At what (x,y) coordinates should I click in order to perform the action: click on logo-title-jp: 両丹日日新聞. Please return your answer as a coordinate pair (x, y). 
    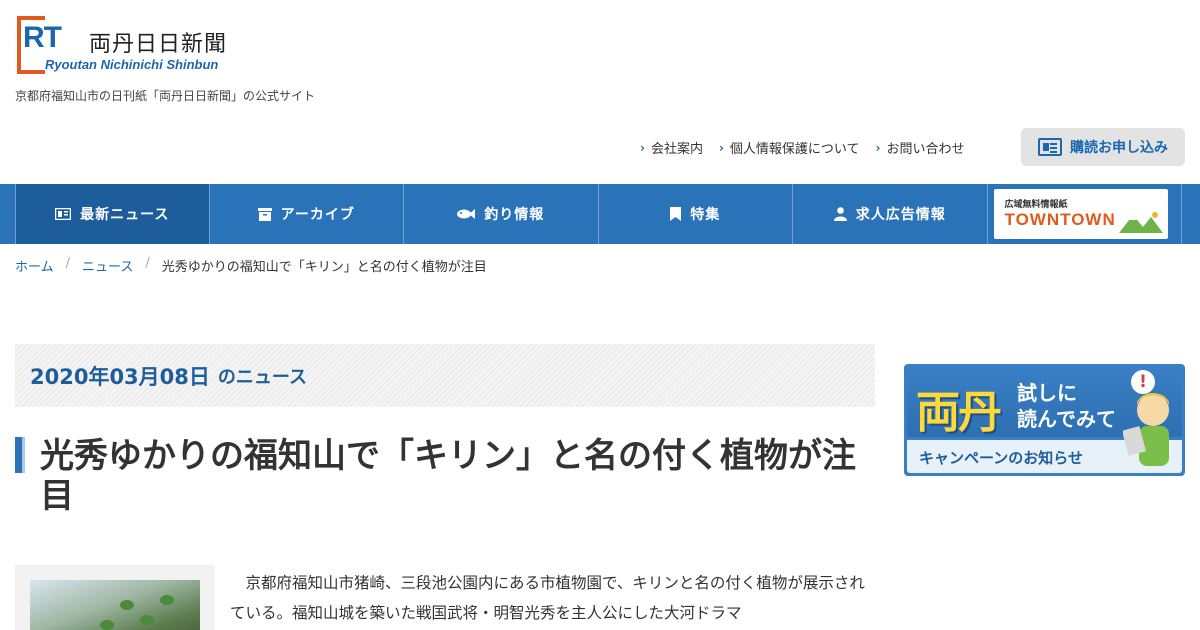
    Looking at the image, I should click on (158, 44).